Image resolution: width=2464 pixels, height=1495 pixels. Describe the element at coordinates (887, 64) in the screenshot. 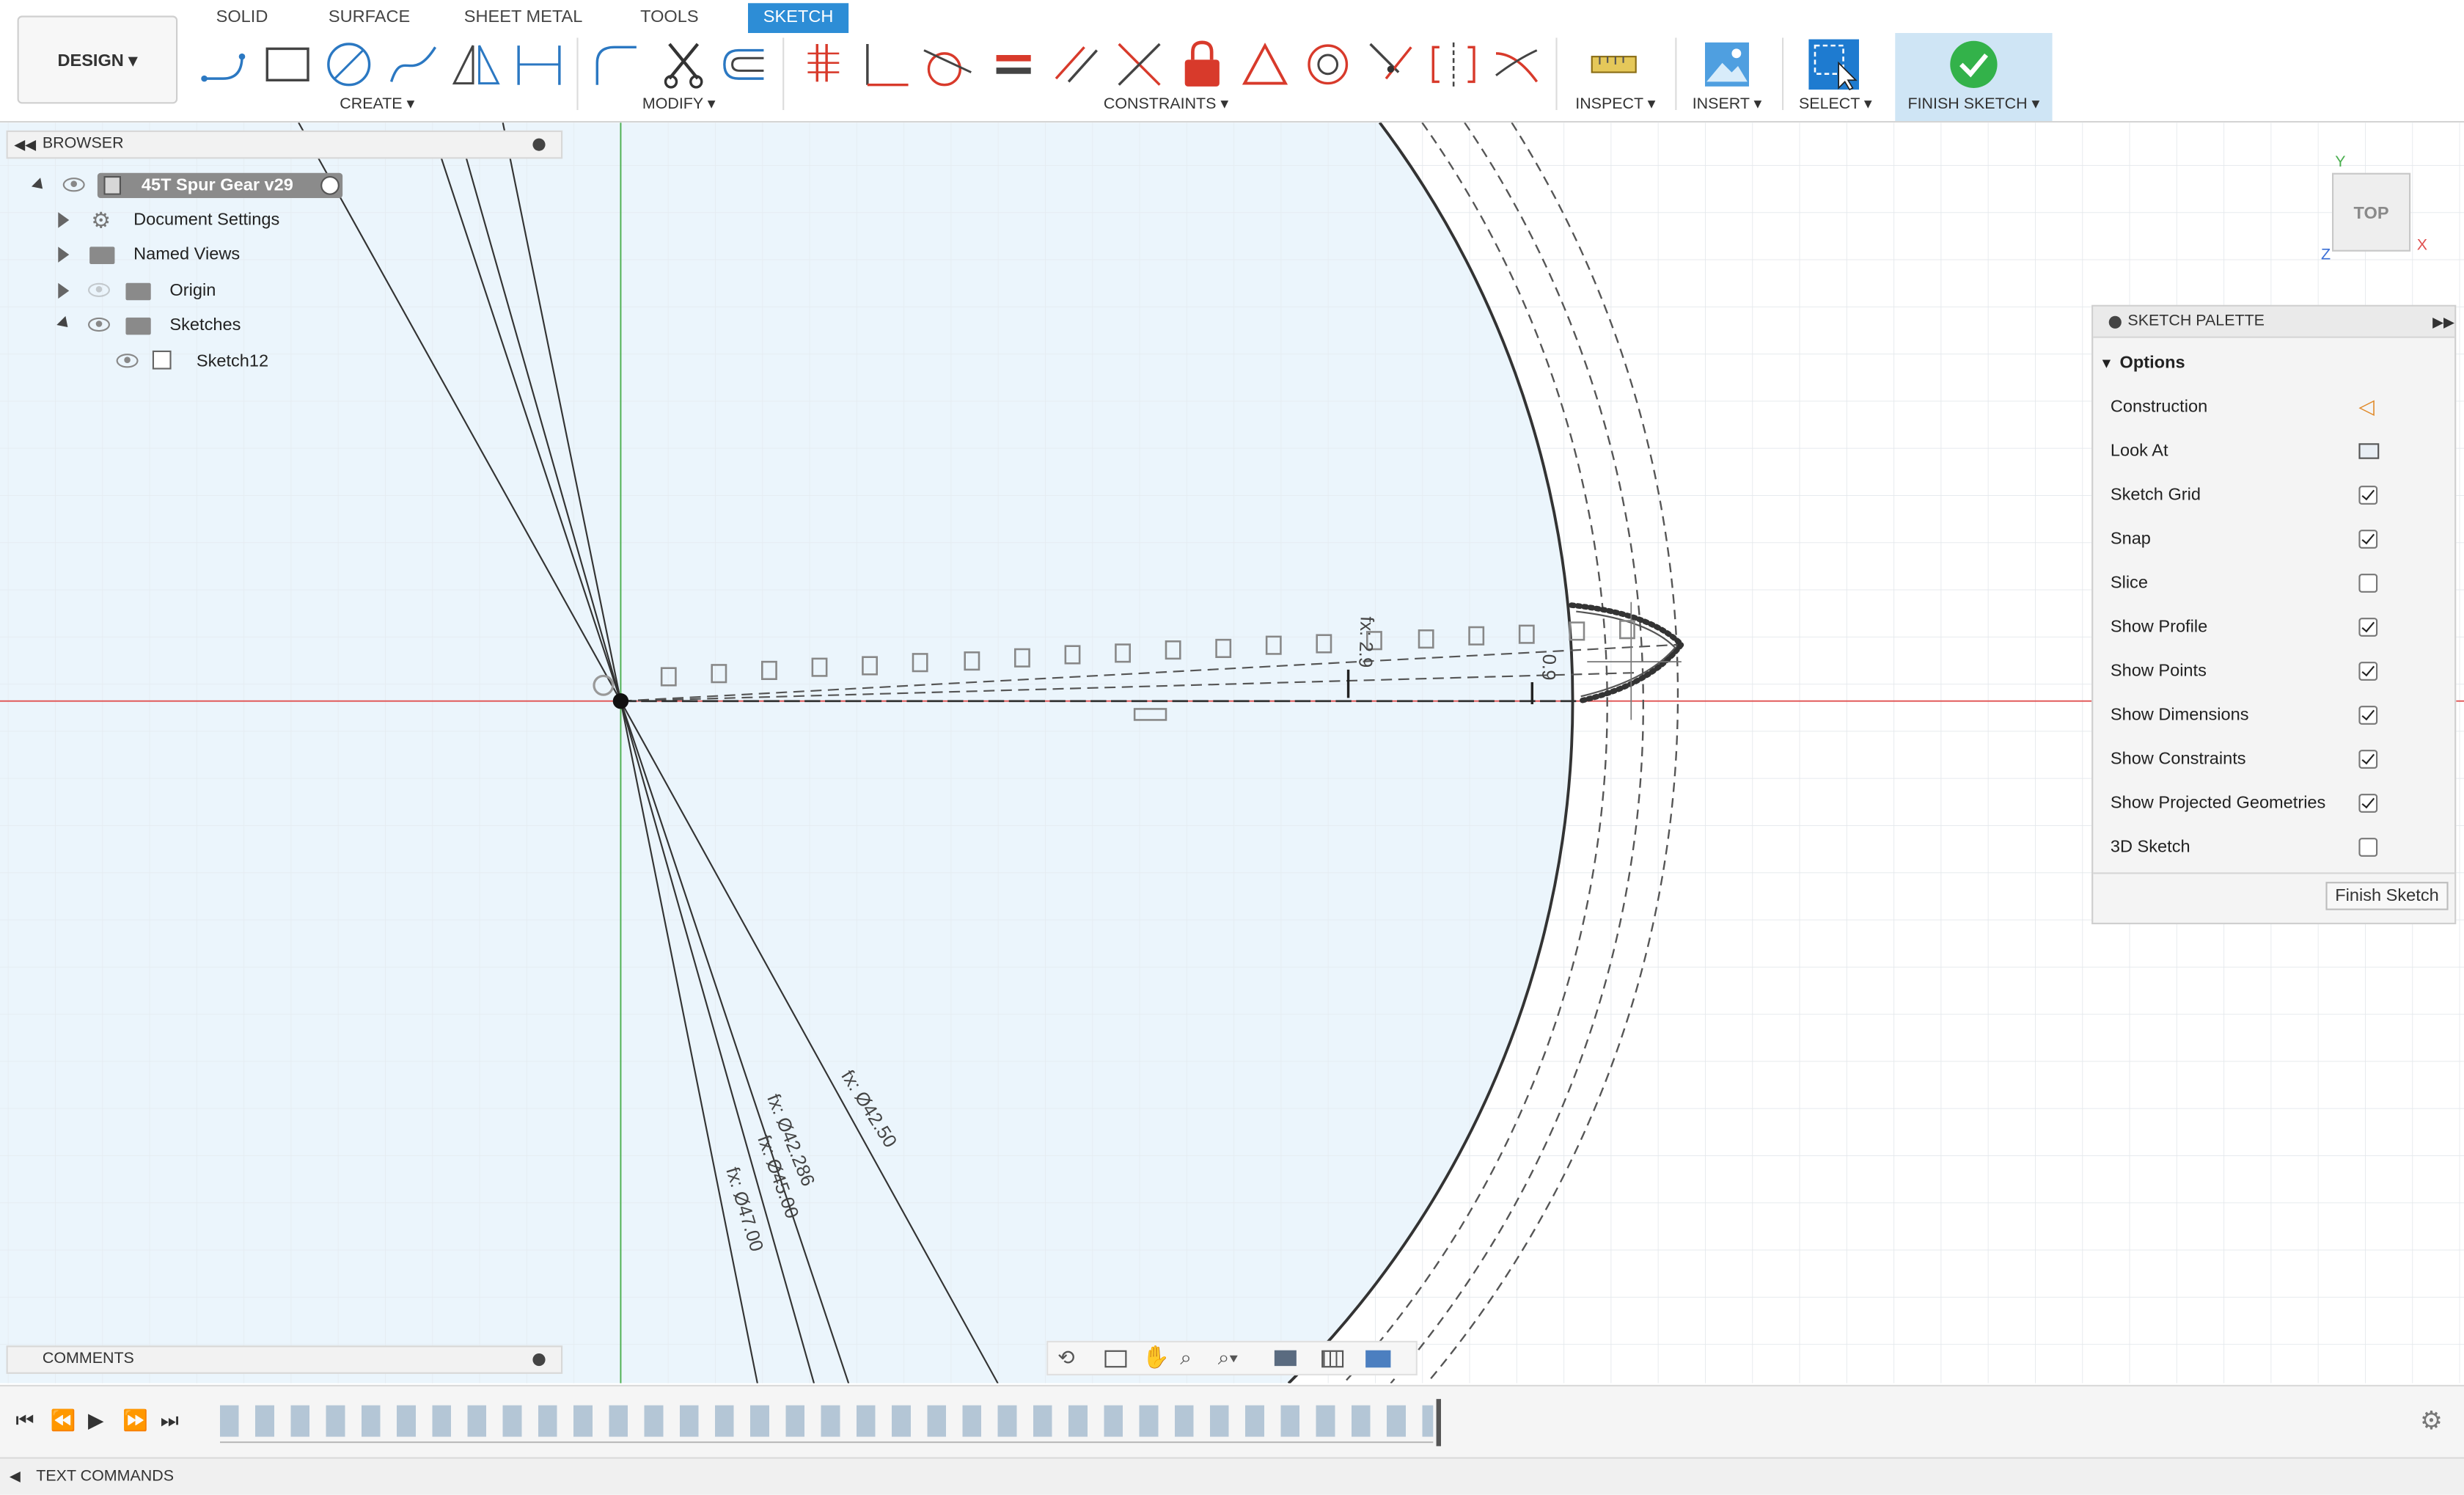

I see `perpendicular-constraint-icon` at that location.